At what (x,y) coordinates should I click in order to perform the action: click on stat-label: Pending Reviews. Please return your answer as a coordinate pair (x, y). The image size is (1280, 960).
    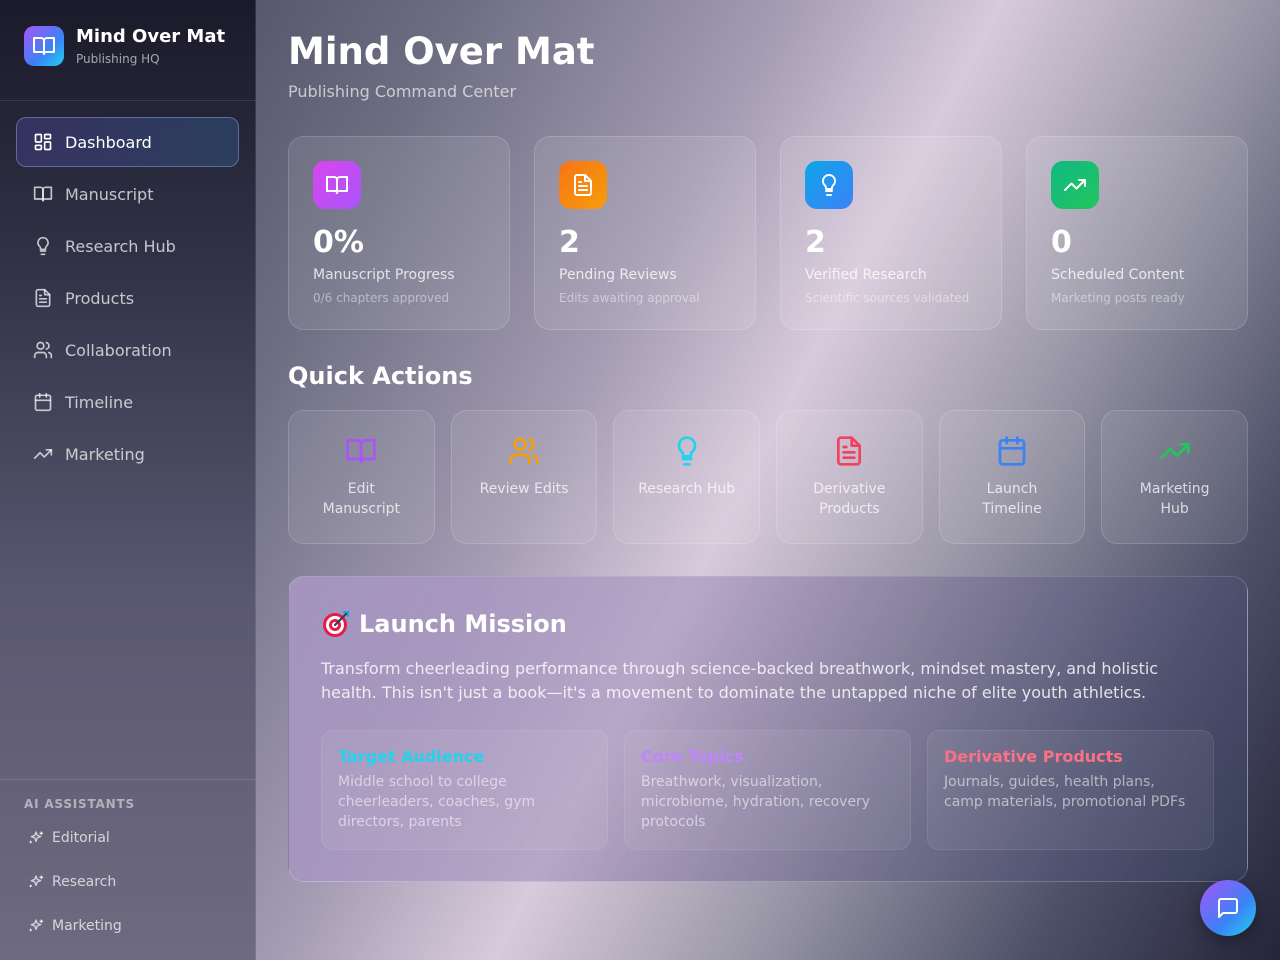
    Looking at the image, I should click on (618, 275).